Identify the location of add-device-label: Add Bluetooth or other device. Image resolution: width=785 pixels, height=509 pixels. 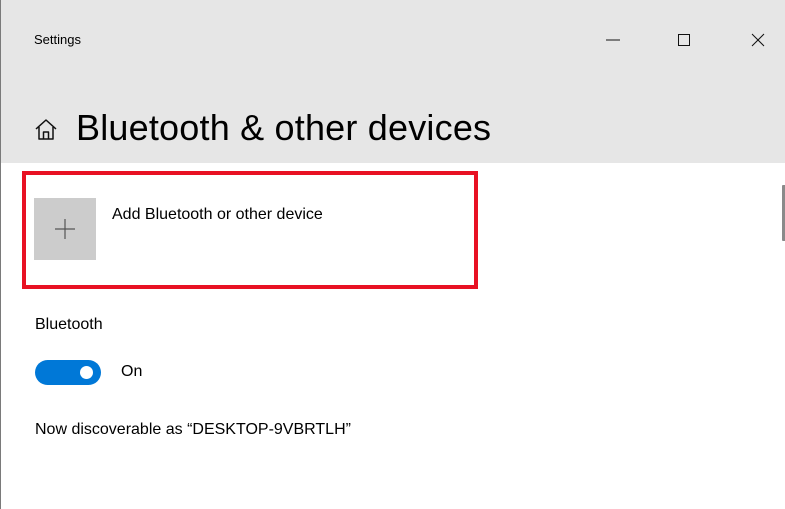
(217, 214).